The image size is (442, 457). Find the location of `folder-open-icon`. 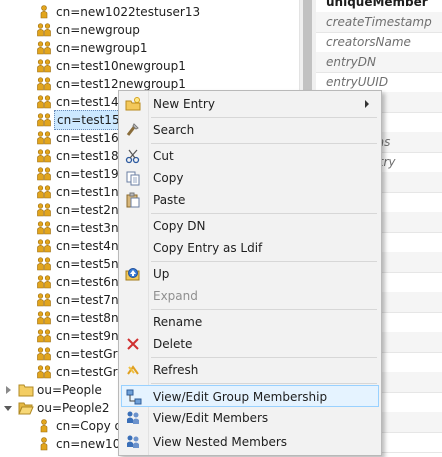

folder-open-icon is located at coordinates (26, 408).